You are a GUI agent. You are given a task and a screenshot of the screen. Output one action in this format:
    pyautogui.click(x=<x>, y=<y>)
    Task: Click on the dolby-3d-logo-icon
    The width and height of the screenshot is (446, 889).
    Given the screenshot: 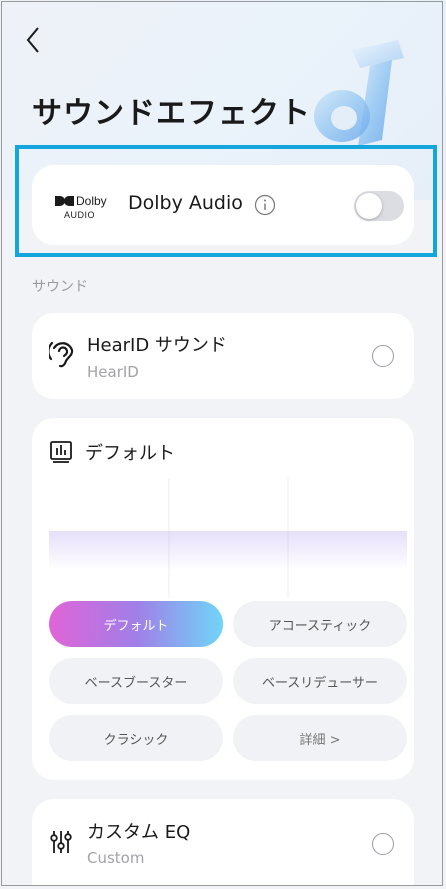 What is the action you would take?
    pyautogui.click(x=359, y=93)
    